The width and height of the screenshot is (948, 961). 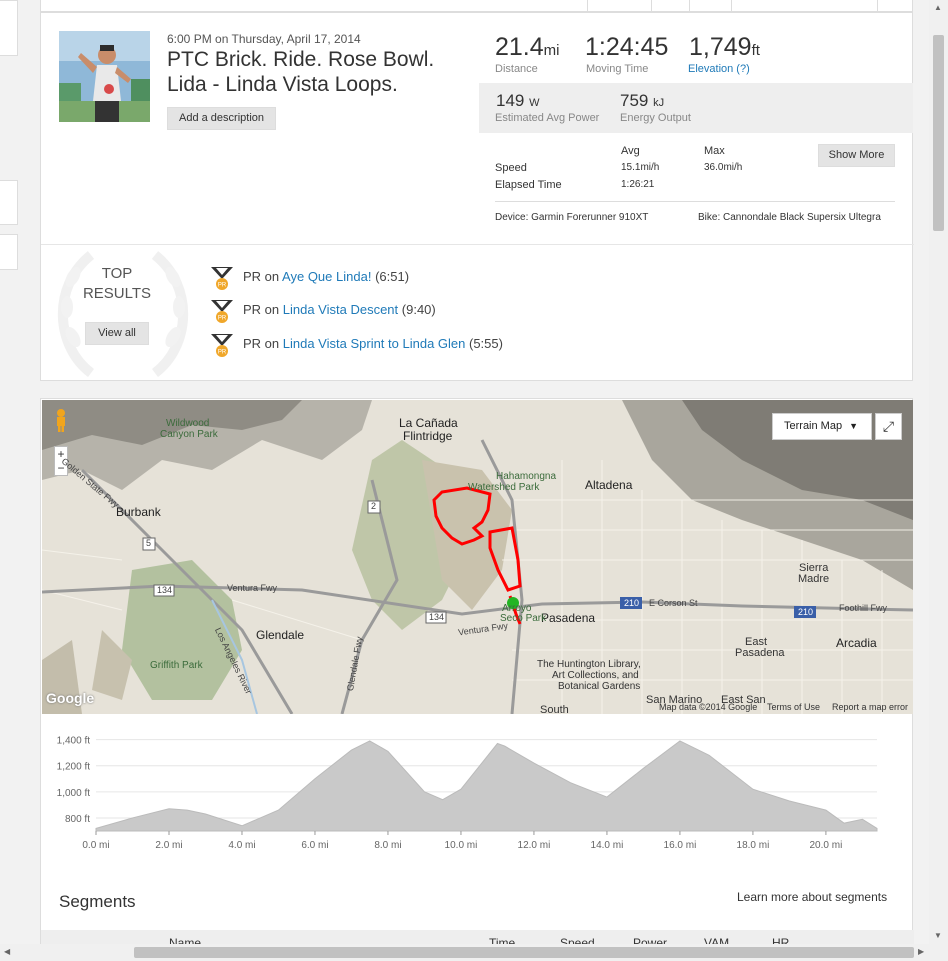 What do you see at coordinates (814, 579) in the screenshot?
I see `map-label-madre: Madre` at bounding box center [814, 579].